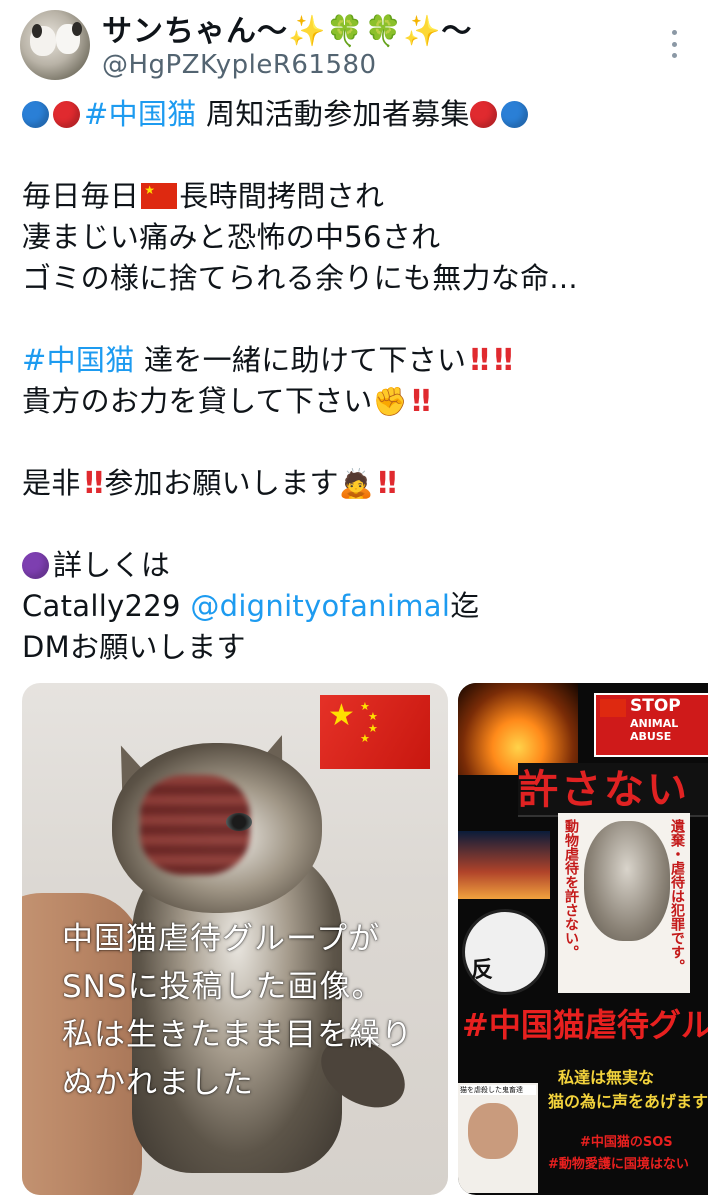 The height and width of the screenshot is (1199, 708). I want to click on text-line-6: 貴方のお力を貸して下さい✊ ‼, so click(226, 401).